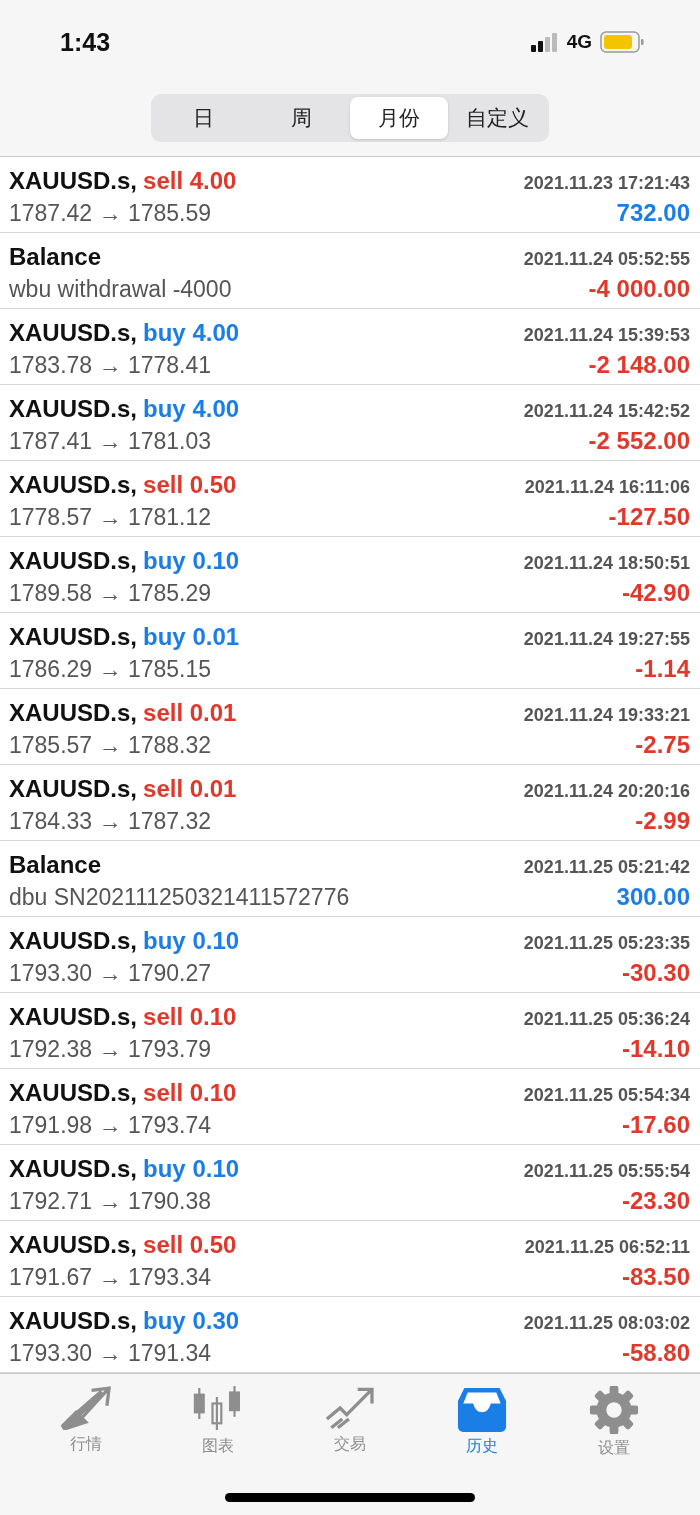 The width and height of the screenshot is (700, 1515). What do you see at coordinates (110, 1201) in the screenshot?
I see `price-label: 1792.71 → 1790.38` at bounding box center [110, 1201].